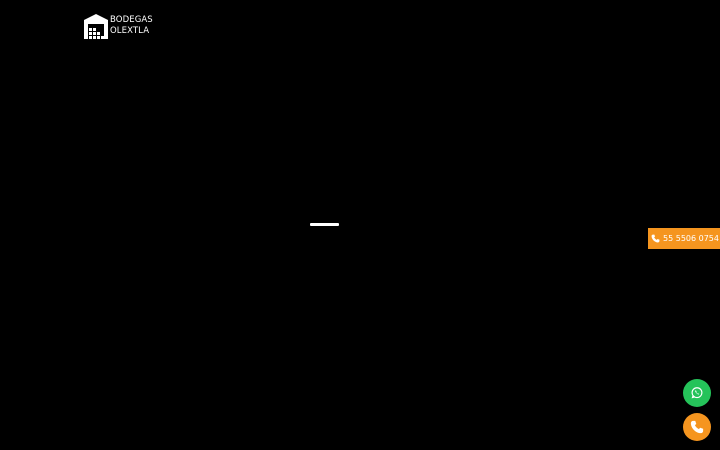 The image size is (720, 450). I want to click on warehouse-icon, so click(96, 26).